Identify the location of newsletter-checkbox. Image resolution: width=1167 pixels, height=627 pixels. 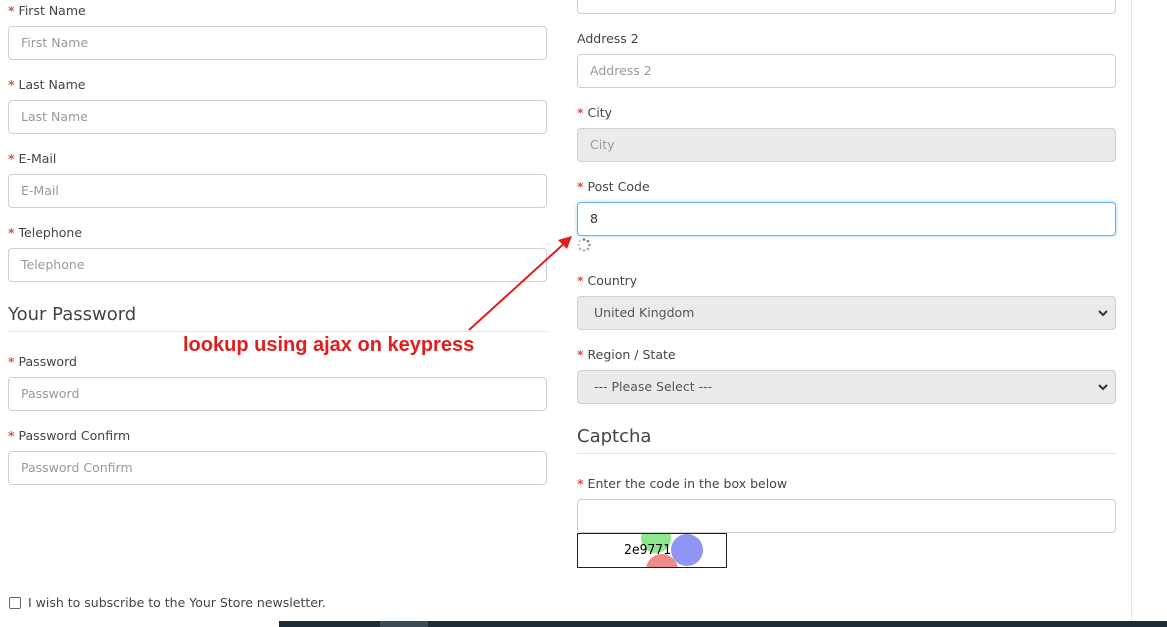
(15, 603).